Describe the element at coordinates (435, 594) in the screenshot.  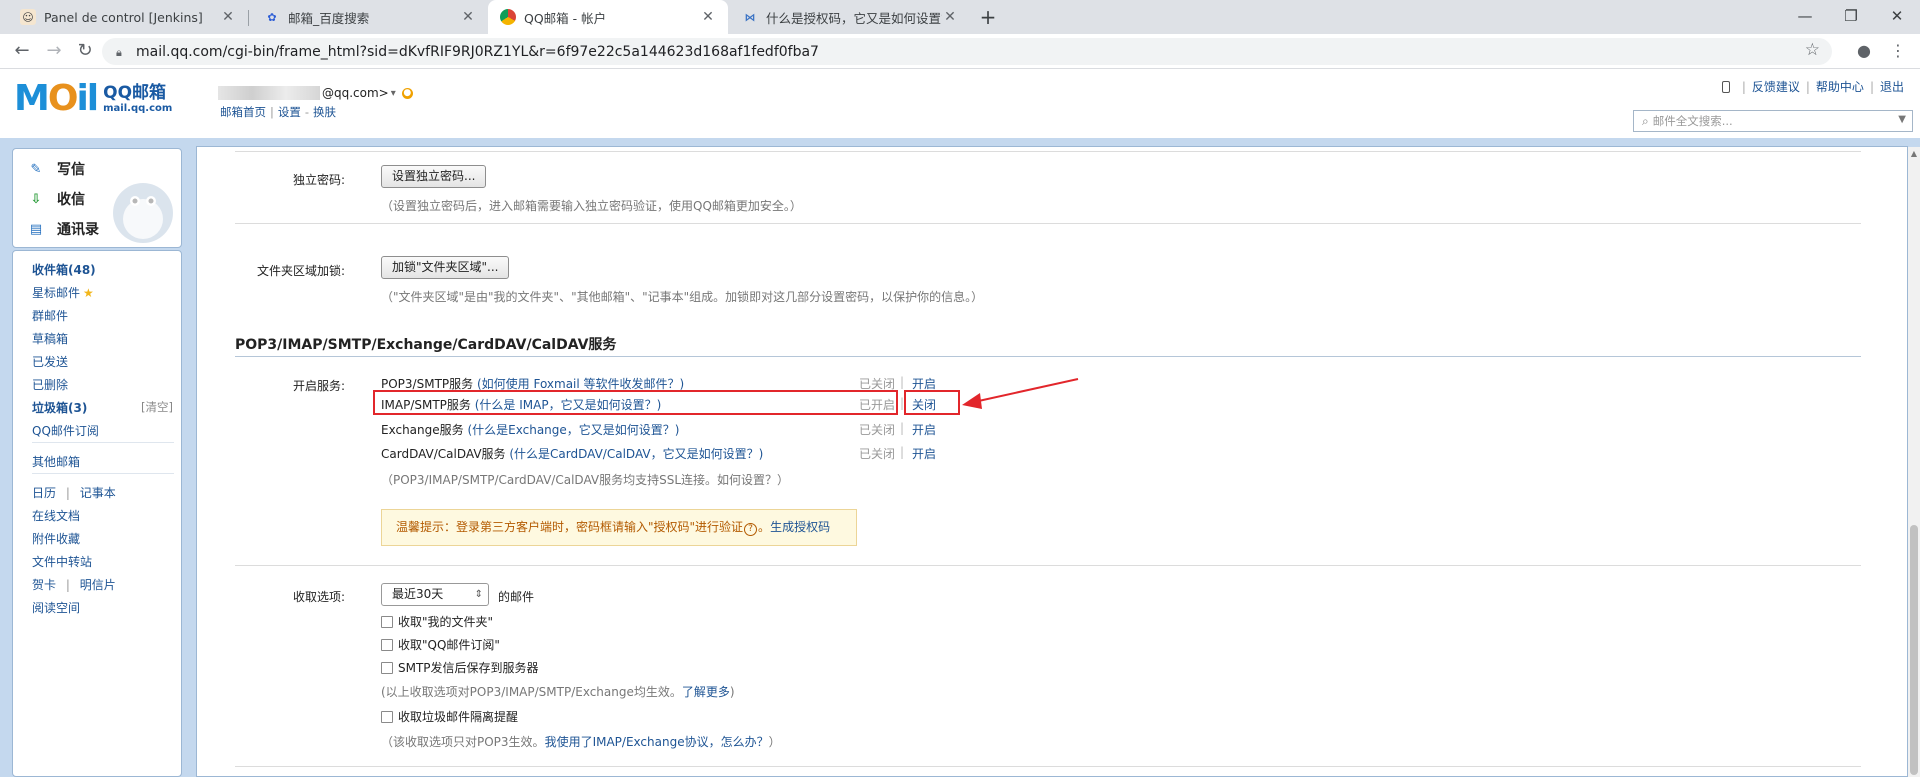
I see `receive-period-select: 最近30天 ⇕` at that location.